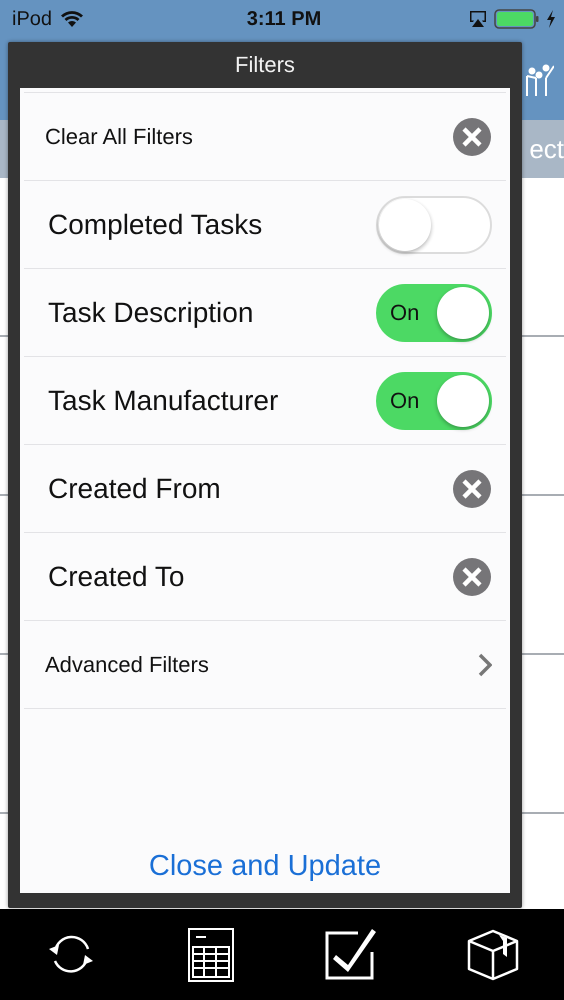 The image size is (564, 1000). What do you see at coordinates (134, 488) in the screenshot?
I see `filter-label: Created From` at bounding box center [134, 488].